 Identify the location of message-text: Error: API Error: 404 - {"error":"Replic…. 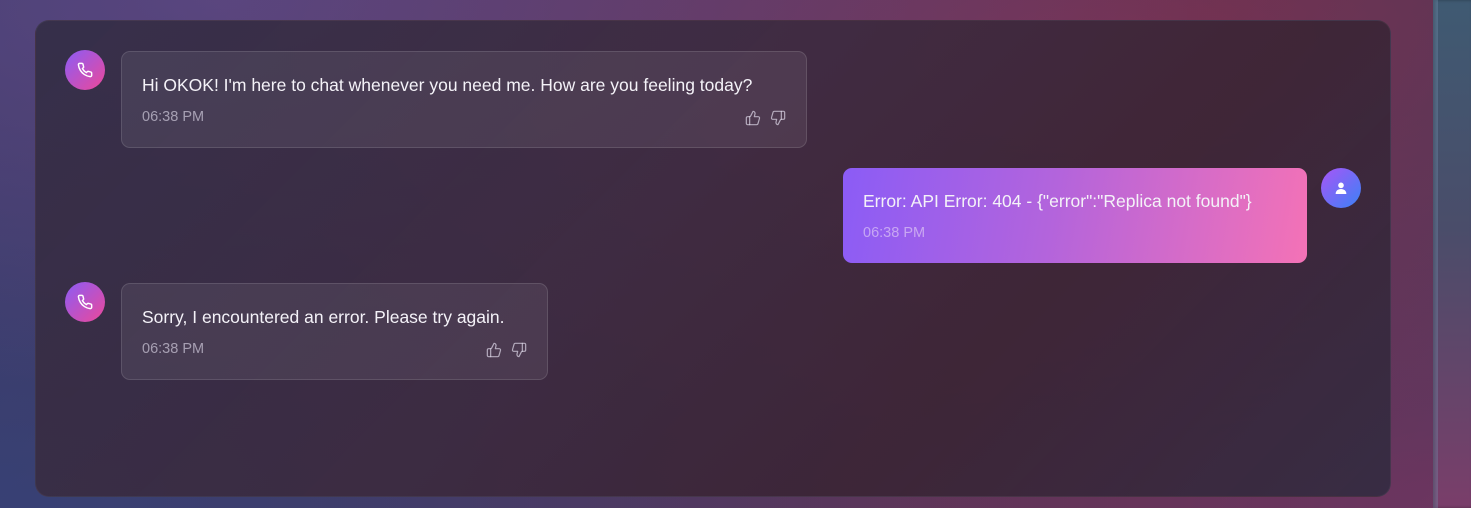
(1057, 201).